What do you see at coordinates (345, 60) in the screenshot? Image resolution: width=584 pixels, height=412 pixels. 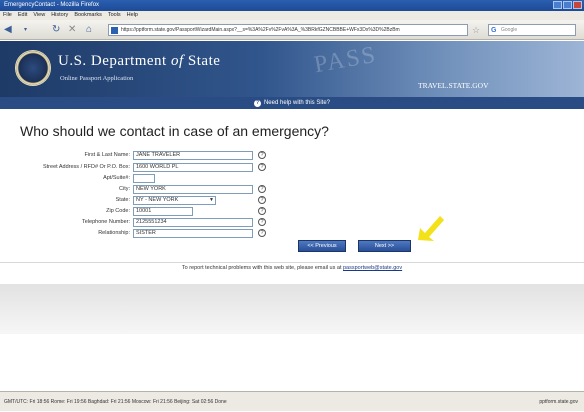 I see `passport-watermark: PASS` at bounding box center [345, 60].